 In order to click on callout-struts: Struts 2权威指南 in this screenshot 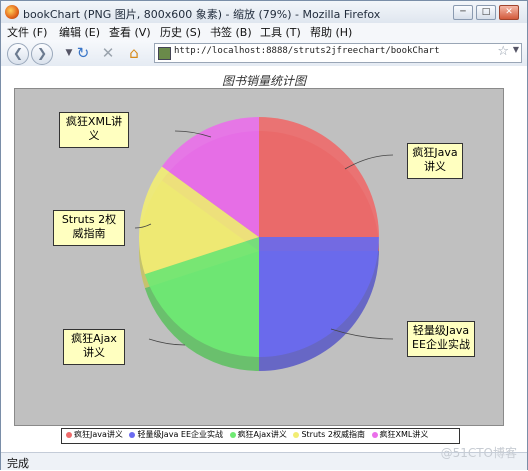, I will do `click(89, 228)`.